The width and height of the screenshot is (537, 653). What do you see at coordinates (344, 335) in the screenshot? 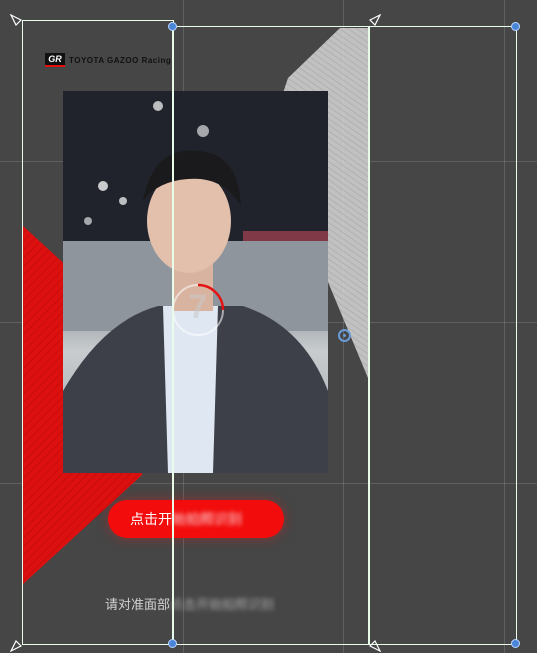
I see `pivot-ring-icon` at bounding box center [344, 335].